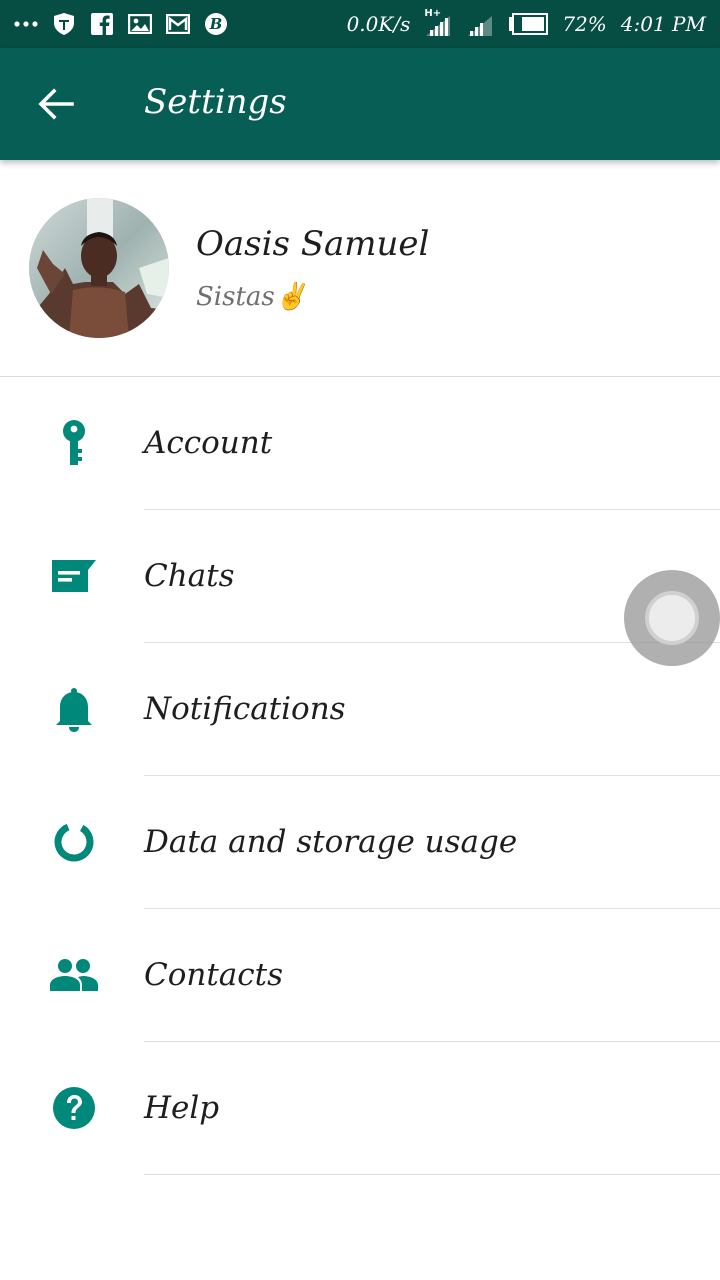 The width and height of the screenshot is (720, 1280). What do you see at coordinates (74, 842) in the screenshot?
I see `data-usage-icon` at bounding box center [74, 842].